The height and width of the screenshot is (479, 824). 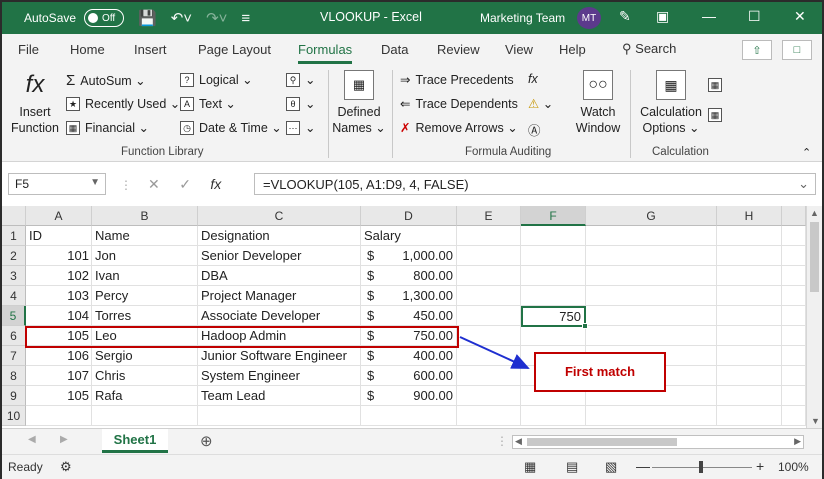 I want to click on calculate-sheet-button: ▦, so click(x=717, y=115).